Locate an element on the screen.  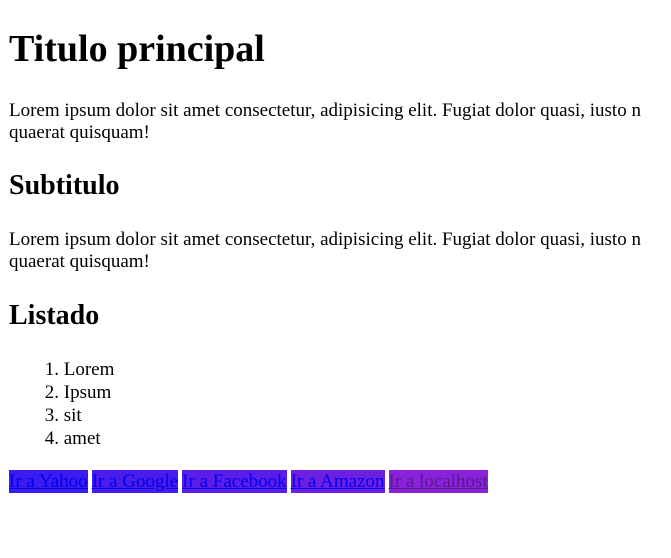
list-item-number: 3. is located at coordinates (51, 415).